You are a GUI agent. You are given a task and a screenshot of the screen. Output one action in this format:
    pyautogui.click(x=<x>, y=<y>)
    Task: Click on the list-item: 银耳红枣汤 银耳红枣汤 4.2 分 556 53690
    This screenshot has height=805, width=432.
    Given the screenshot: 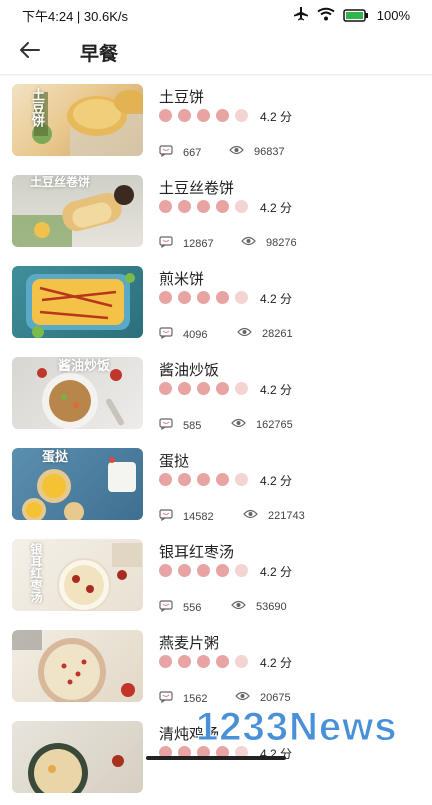 What is the action you would take?
    pyautogui.click(x=216, y=578)
    